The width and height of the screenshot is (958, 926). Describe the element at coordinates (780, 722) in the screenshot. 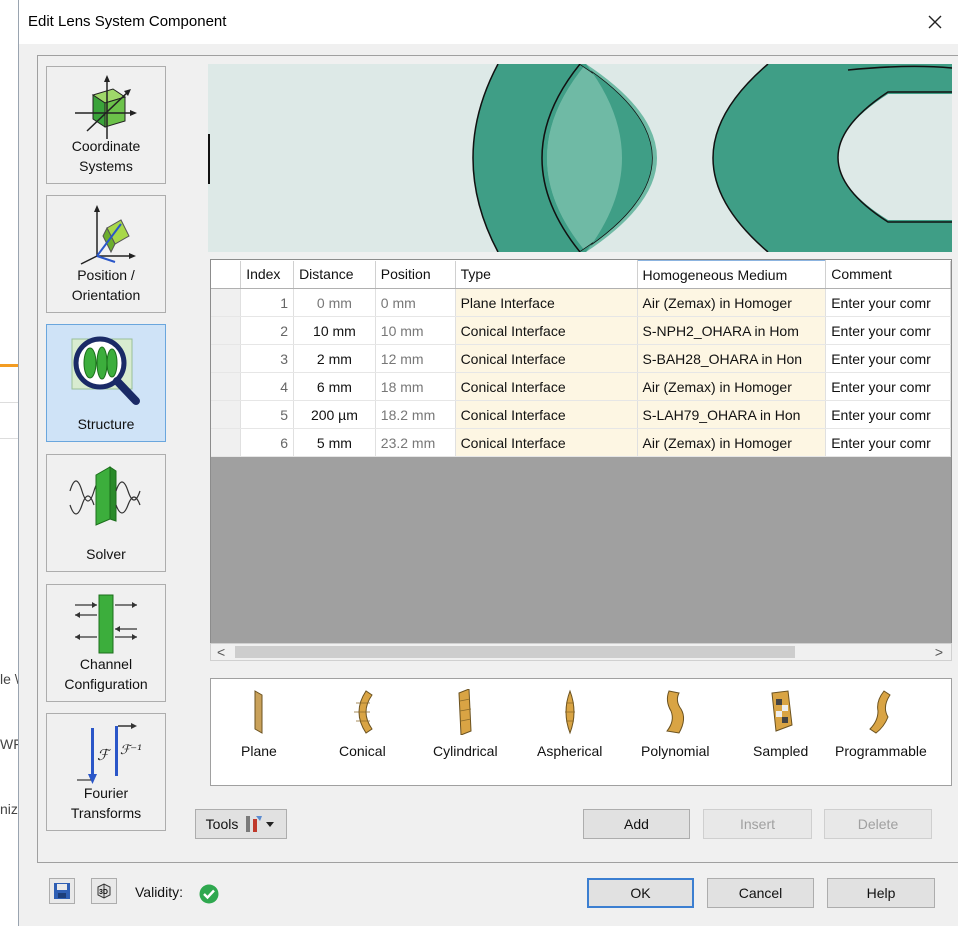

I see `palette-item-sampled: Sampled` at that location.